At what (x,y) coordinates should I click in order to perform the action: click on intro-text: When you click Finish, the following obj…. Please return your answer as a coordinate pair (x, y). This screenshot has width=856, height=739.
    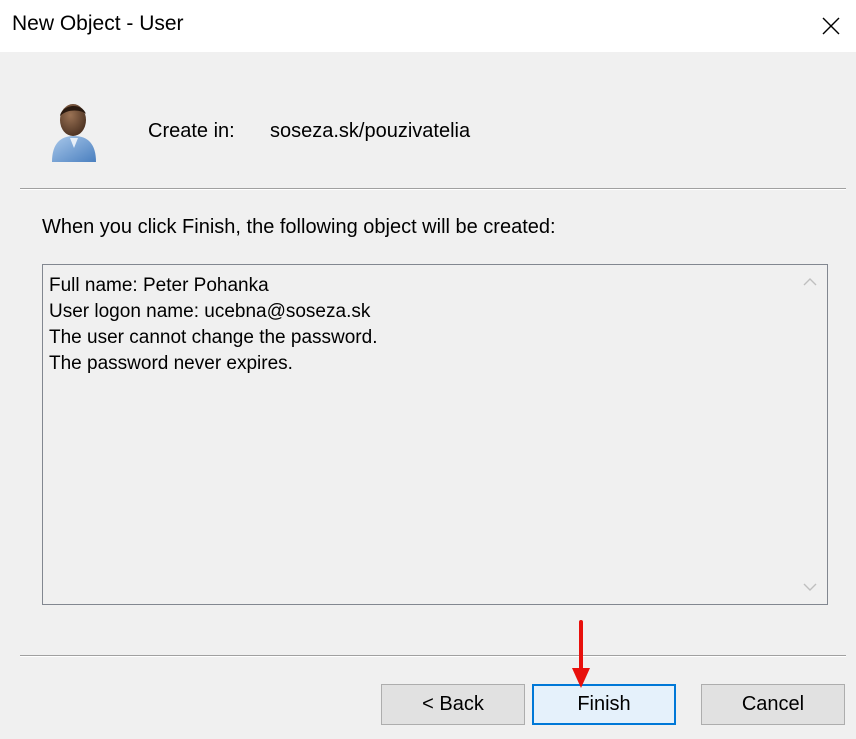
    Looking at the image, I should click on (299, 227).